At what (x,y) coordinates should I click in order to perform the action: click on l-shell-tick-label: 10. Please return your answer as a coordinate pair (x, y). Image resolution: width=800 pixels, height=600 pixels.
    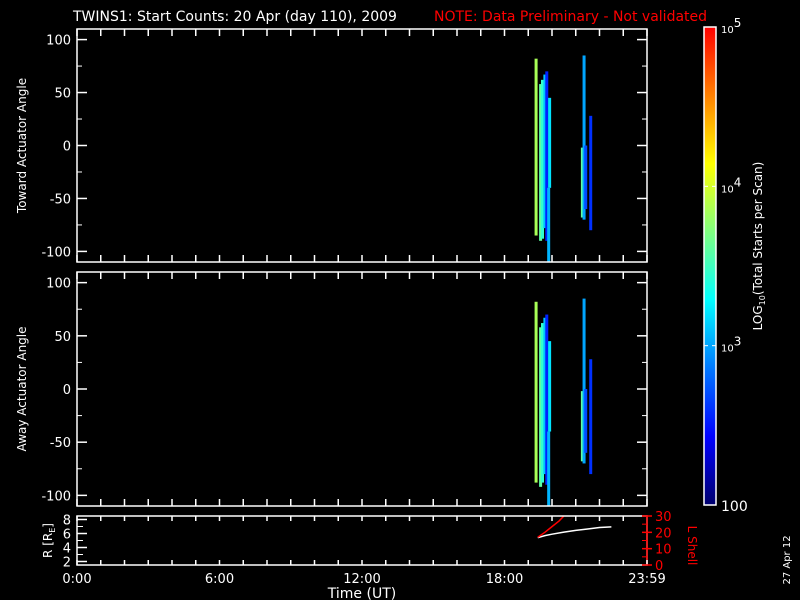
    Looking at the image, I should click on (663, 550).